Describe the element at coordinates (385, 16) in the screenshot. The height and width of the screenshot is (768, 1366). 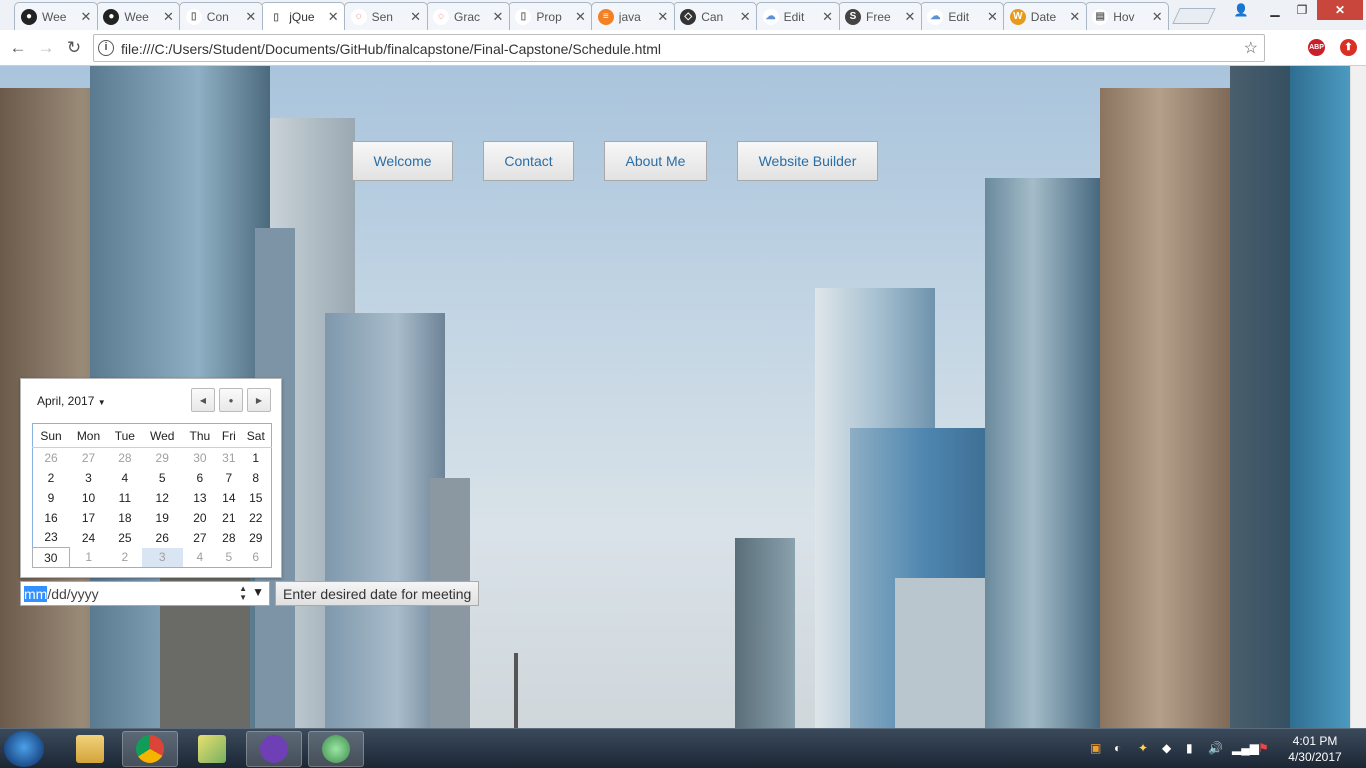
I see `browser-tab: ◌ Sen ✕` at that location.